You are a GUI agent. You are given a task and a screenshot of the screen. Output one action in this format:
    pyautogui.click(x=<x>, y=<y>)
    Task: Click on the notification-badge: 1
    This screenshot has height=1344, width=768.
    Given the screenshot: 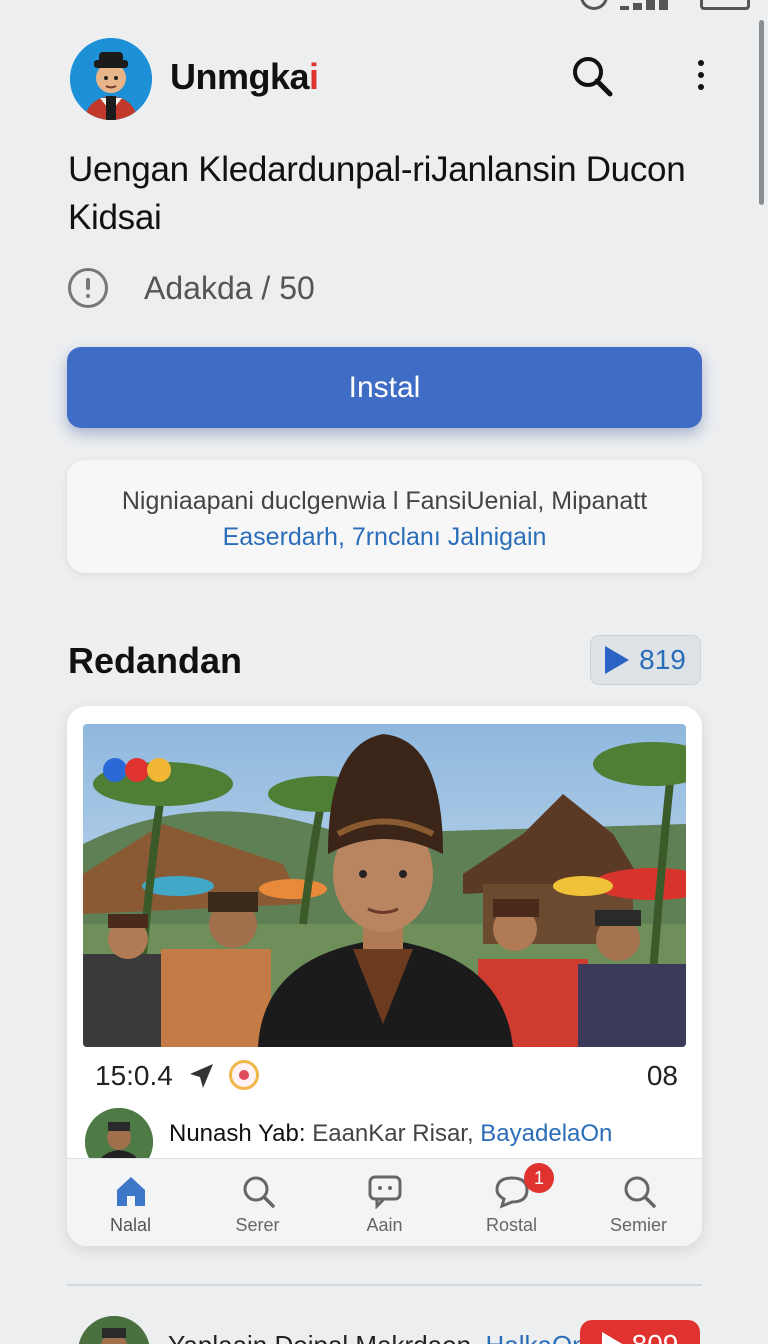 What is the action you would take?
    pyautogui.click(x=539, y=1178)
    